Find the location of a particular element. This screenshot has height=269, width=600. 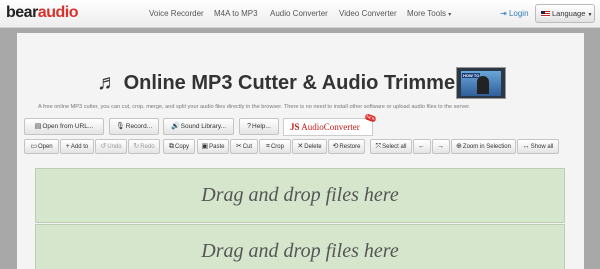

nav-audio-converter: Audio Converter is located at coordinates (299, 14).